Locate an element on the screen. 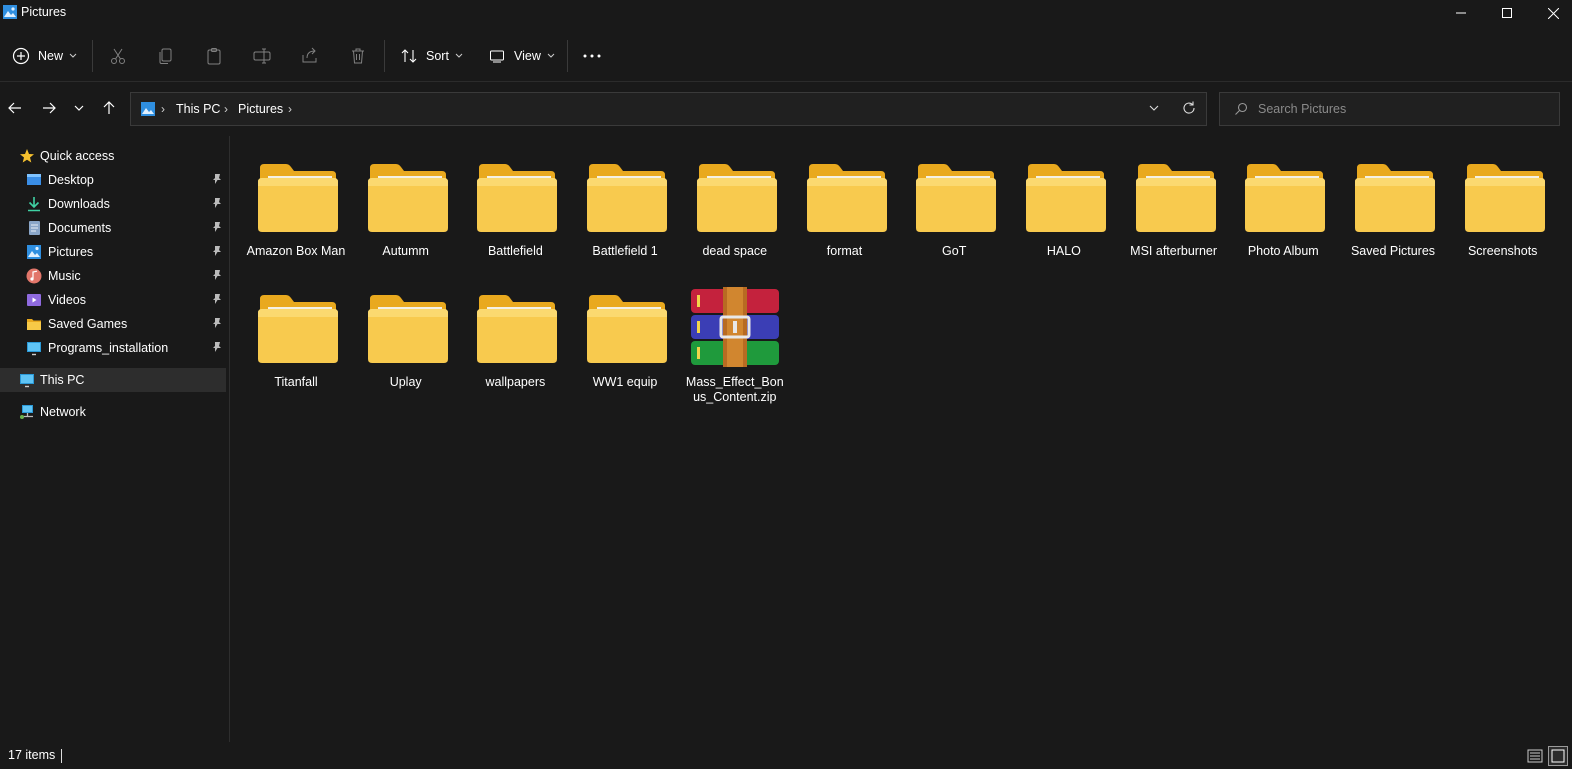 This screenshot has height=769, width=1572. recent-locations-button is located at coordinates (79, 108).